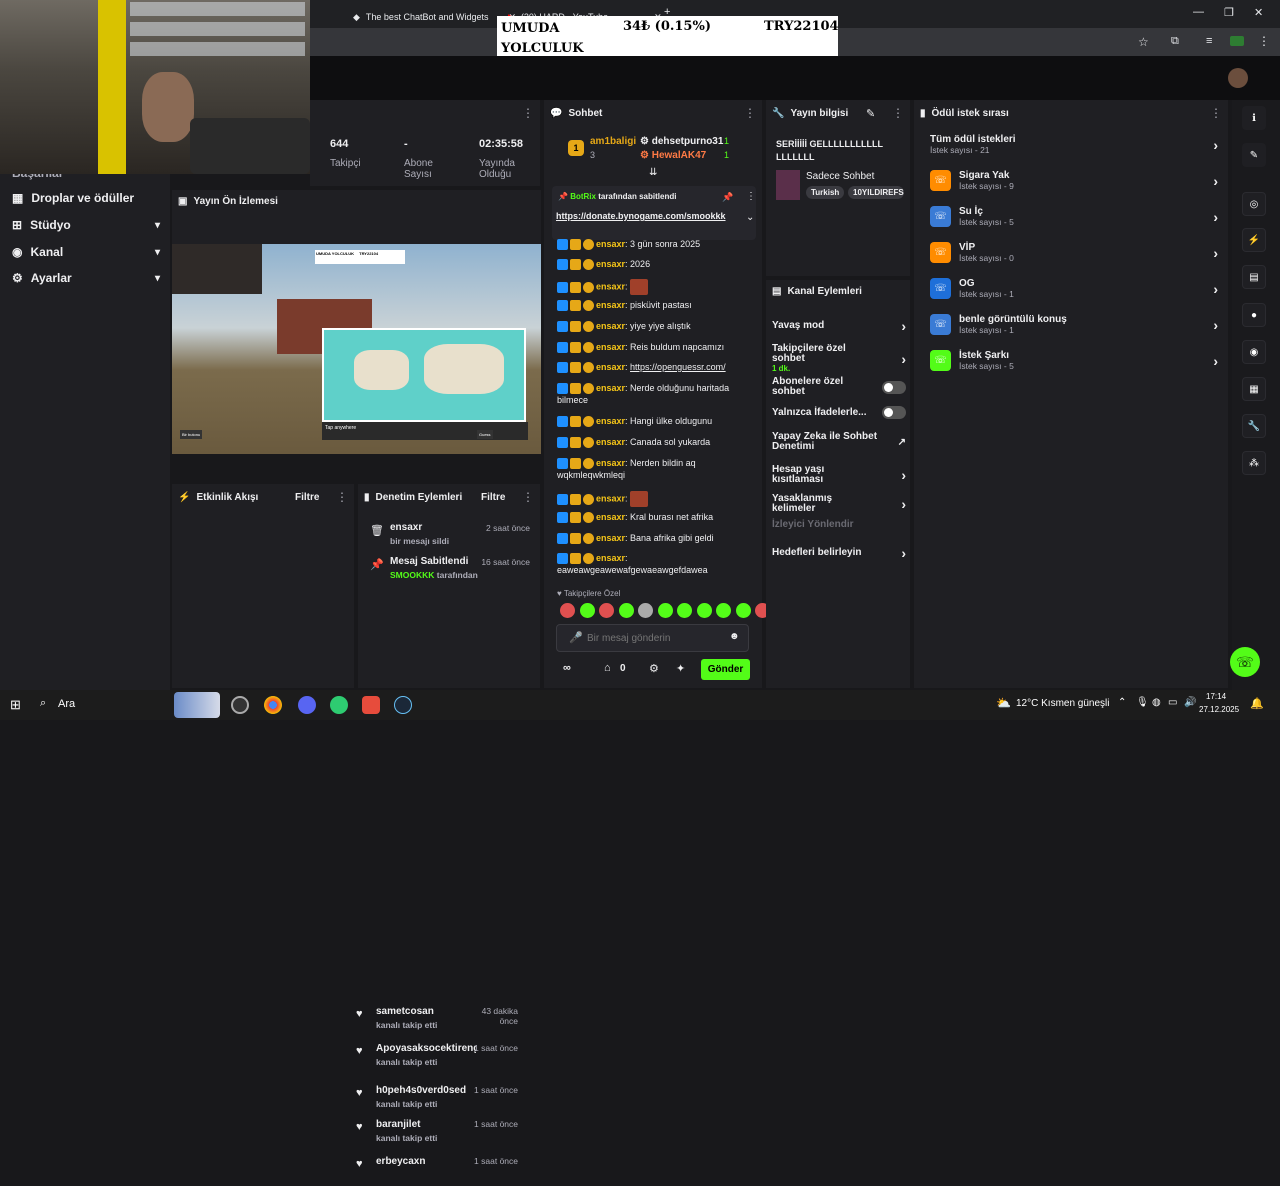 Image resolution: width=1280 pixels, height=1186 pixels. What do you see at coordinates (1258, 12) in the screenshot?
I see `close-window-button: ✕` at bounding box center [1258, 12].